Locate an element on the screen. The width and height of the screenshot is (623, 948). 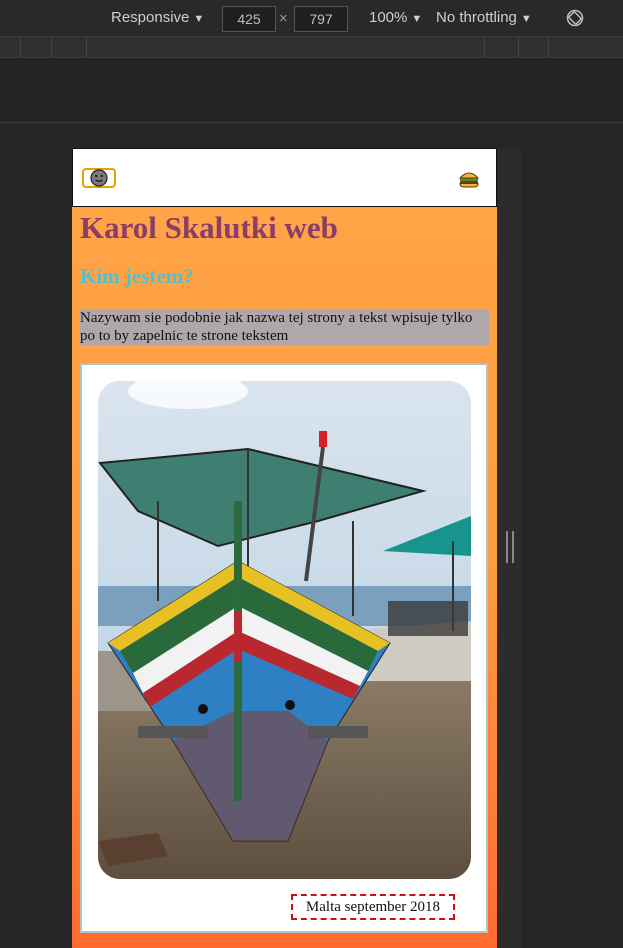
photo-caption: Malta september 2018 is located at coordinates (373, 907).